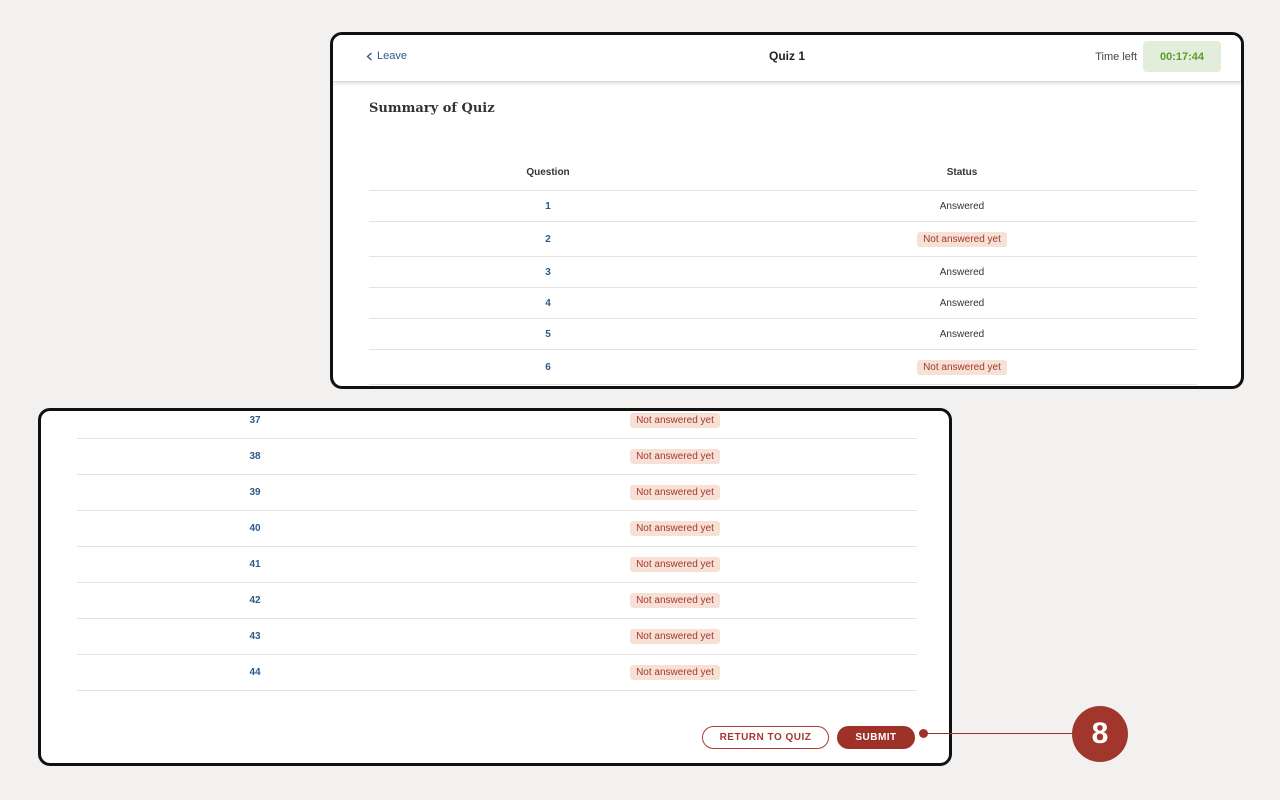 The height and width of the screenshot is (800, 1280). Describe the element at coordinates (923, 733) in the screenshot. I see `callout-connector-dot` at that location.